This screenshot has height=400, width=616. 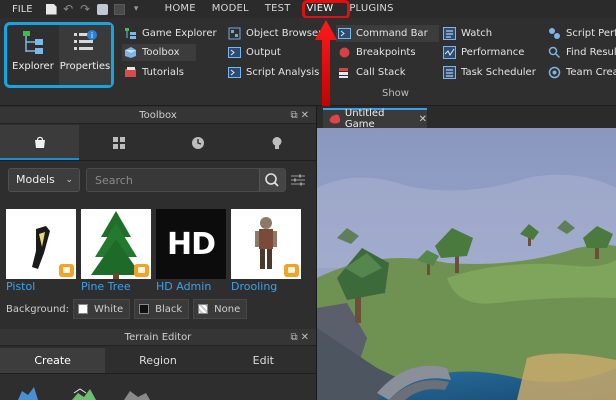 What do you see at coordinates (582, 72) in the screenshot?
I see `team-create-button: Team Creat` at bounding box center [582, 72].